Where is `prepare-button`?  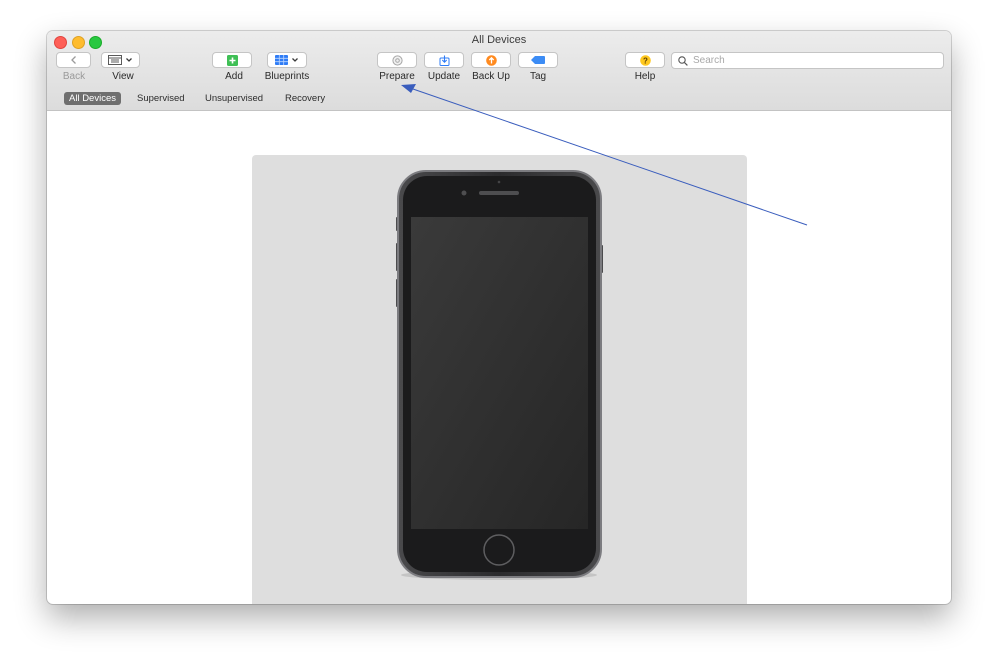 prepare-button is located at coordinates (397, 60).